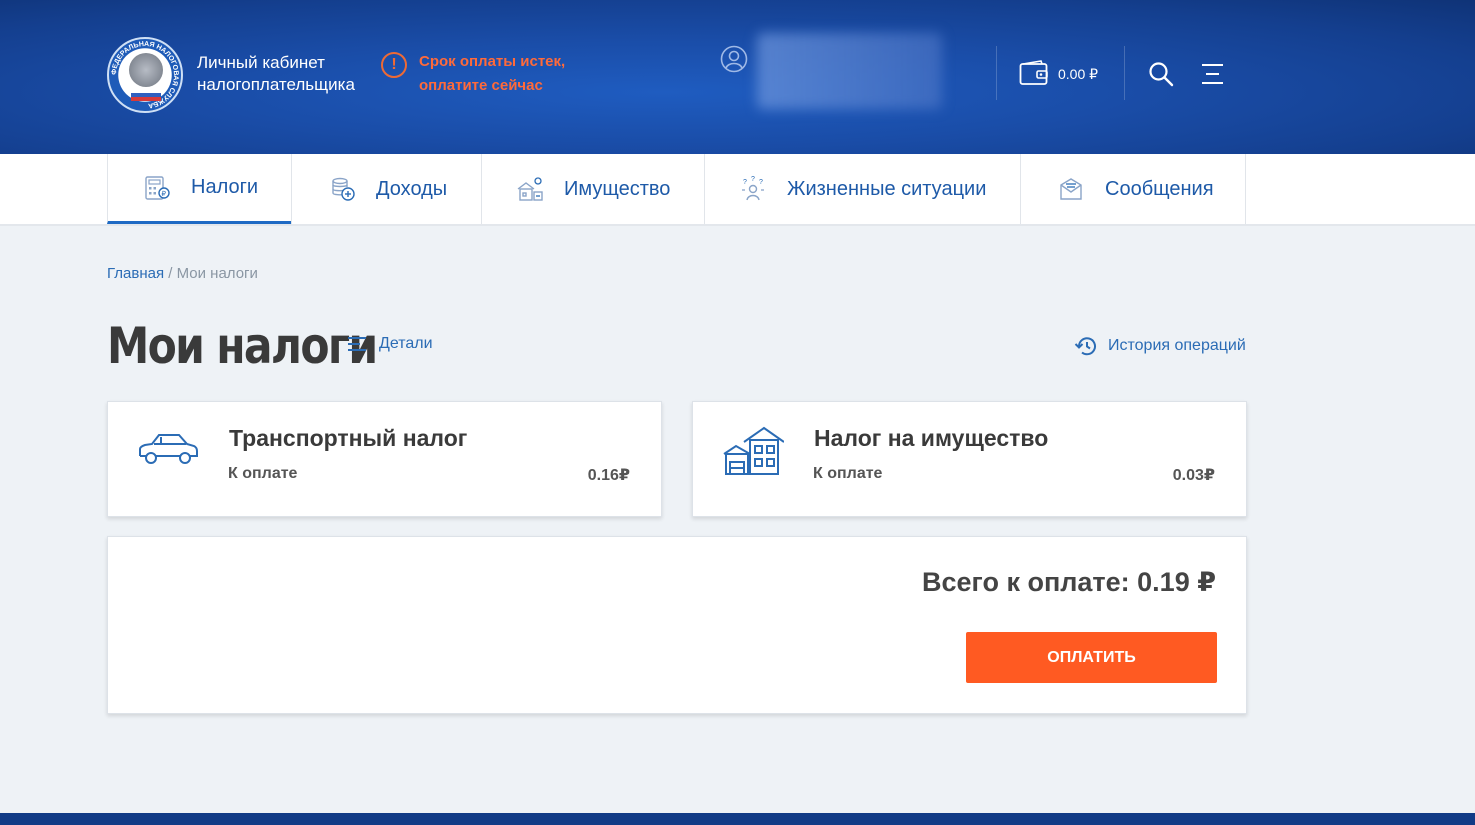  I want to click on eagle-emblem, so click(146, 70).